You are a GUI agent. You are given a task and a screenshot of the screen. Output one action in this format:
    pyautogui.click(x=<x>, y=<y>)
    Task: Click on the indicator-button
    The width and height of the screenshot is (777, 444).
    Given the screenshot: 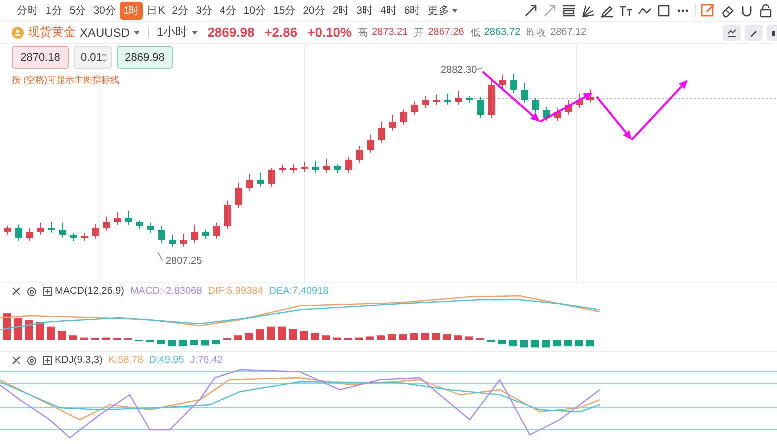 What is the action you would take?
    pyautogui.click(x=732, y=32)
    